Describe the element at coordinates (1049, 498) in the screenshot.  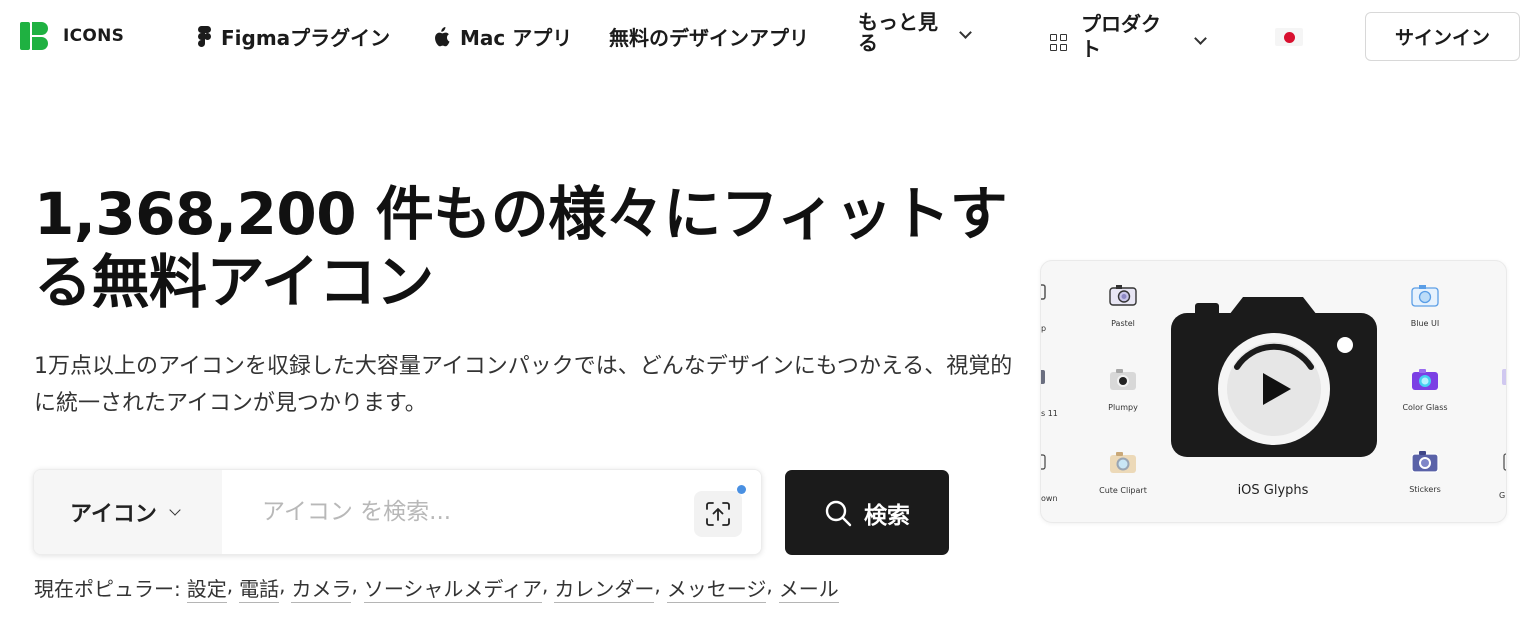
I see `style-label-cut: own` at that location.